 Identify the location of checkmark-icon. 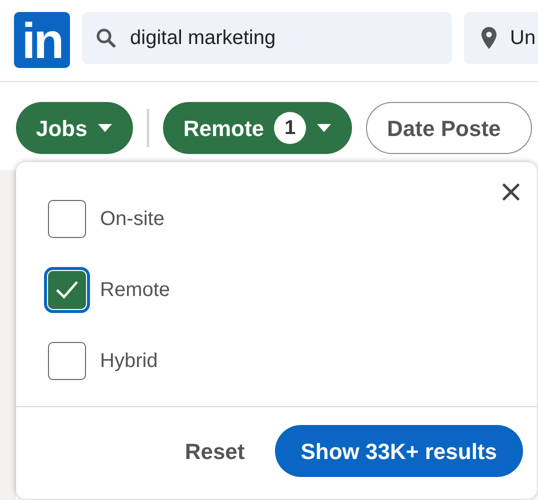
(67, 290).